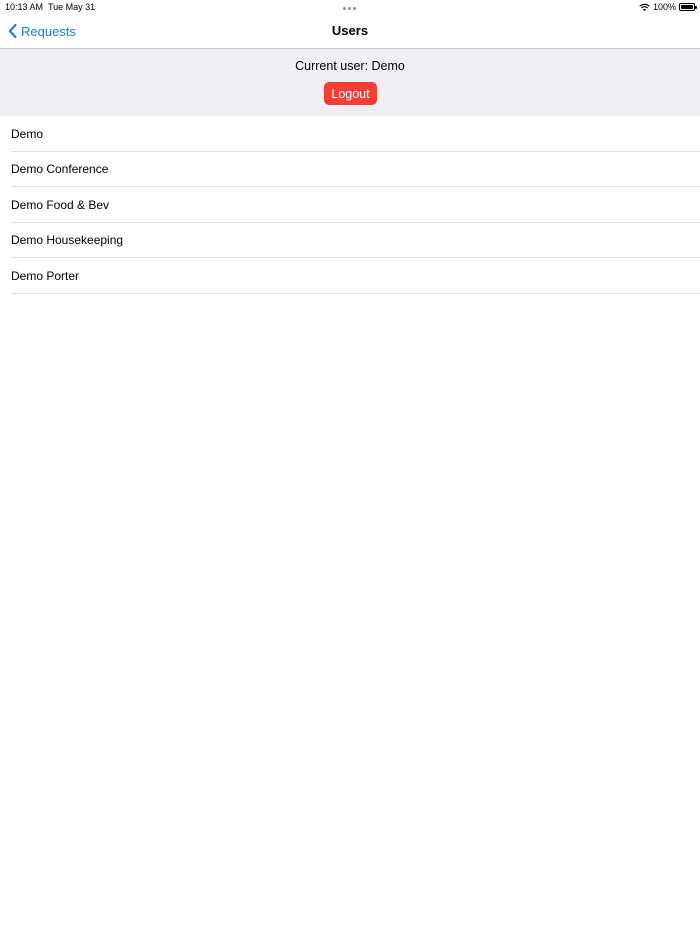  I want to click on list-item: Demo Food & Bev, so click(350, 205).